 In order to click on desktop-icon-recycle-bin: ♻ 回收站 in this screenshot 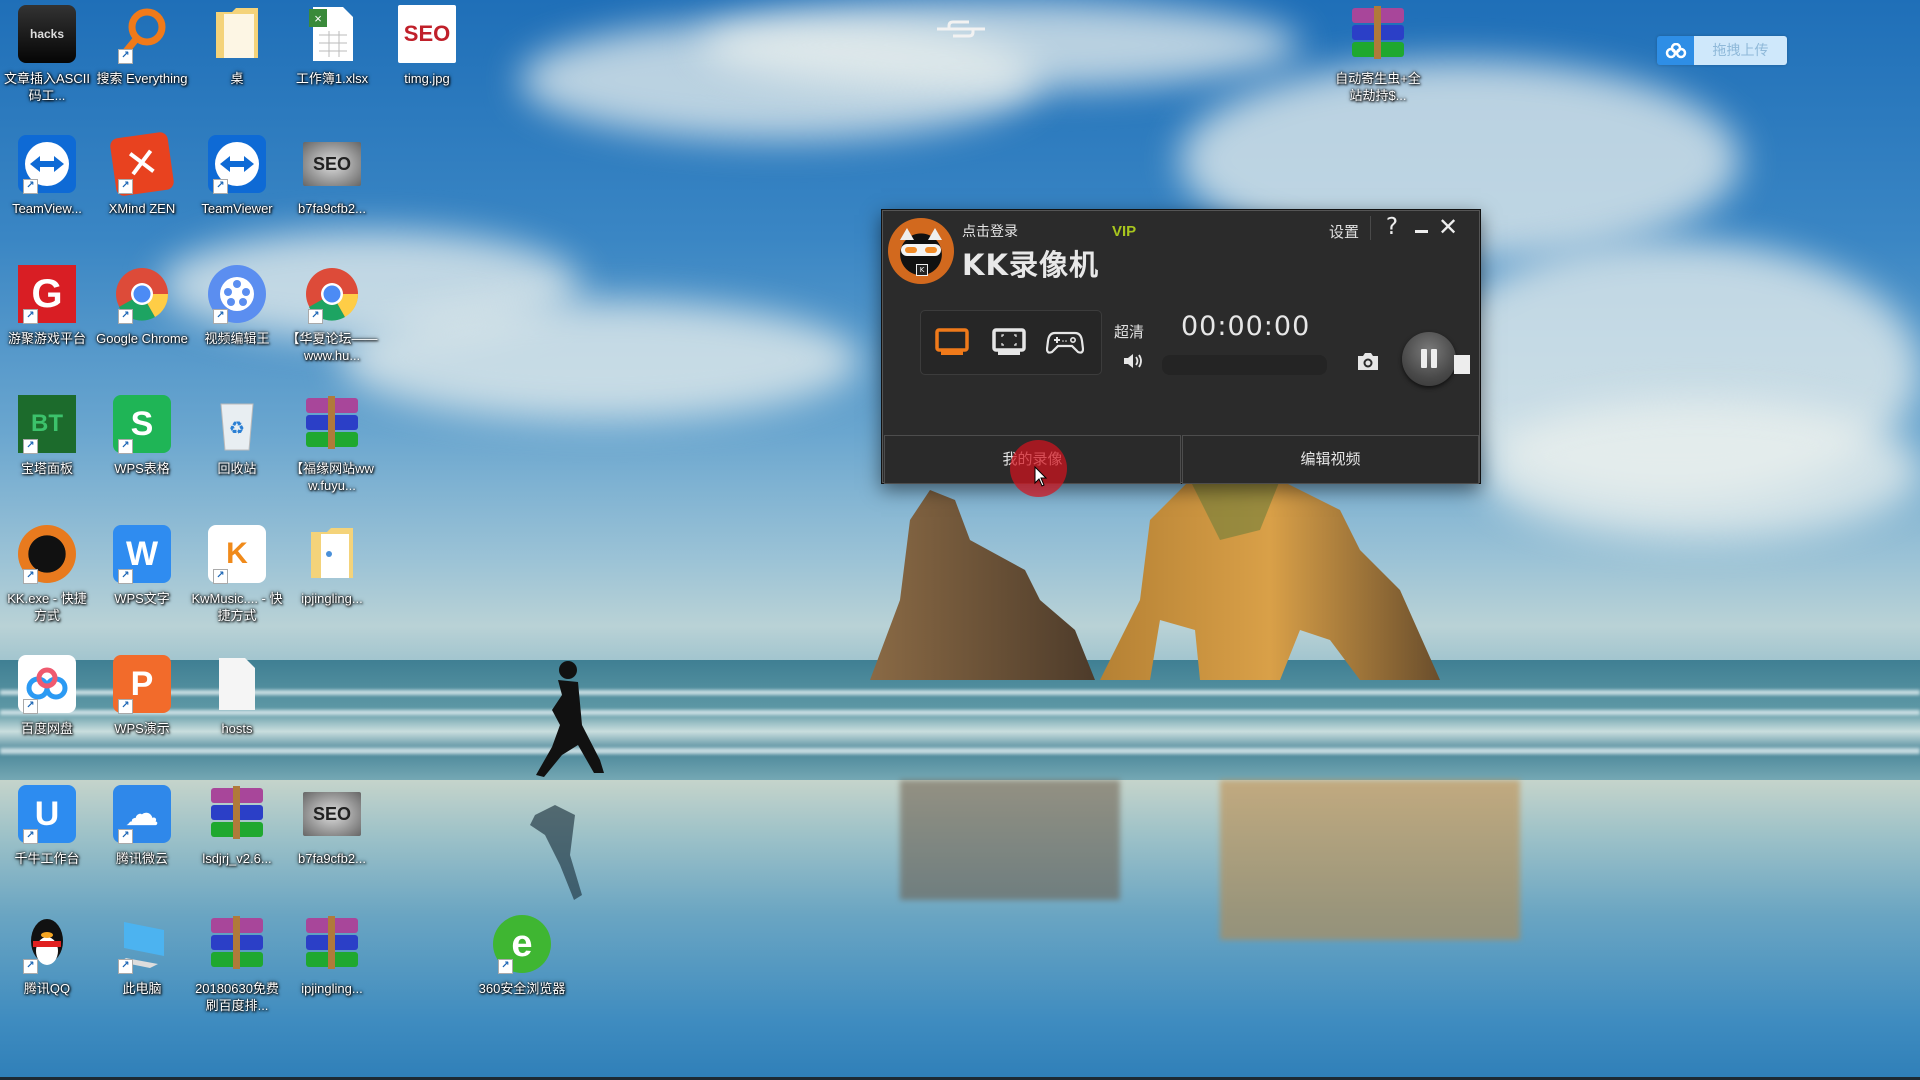, I will do `click(237, 435)`.